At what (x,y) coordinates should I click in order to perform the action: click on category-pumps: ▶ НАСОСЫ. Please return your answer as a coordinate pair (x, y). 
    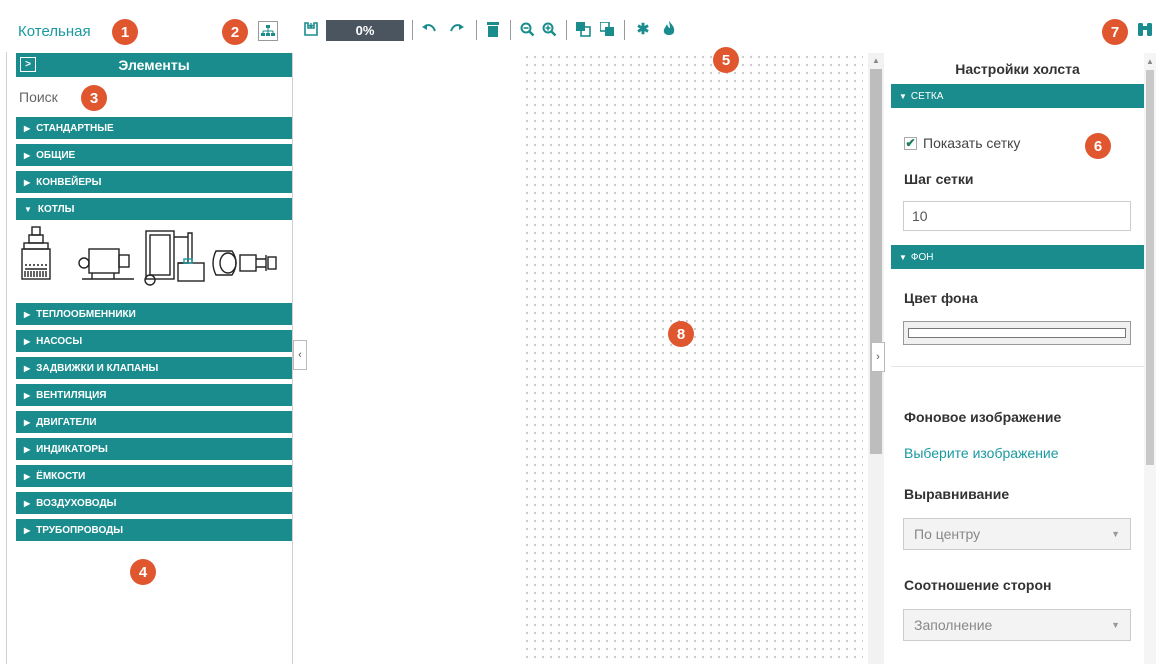
    Looking at the image, I should click on (154, 341).